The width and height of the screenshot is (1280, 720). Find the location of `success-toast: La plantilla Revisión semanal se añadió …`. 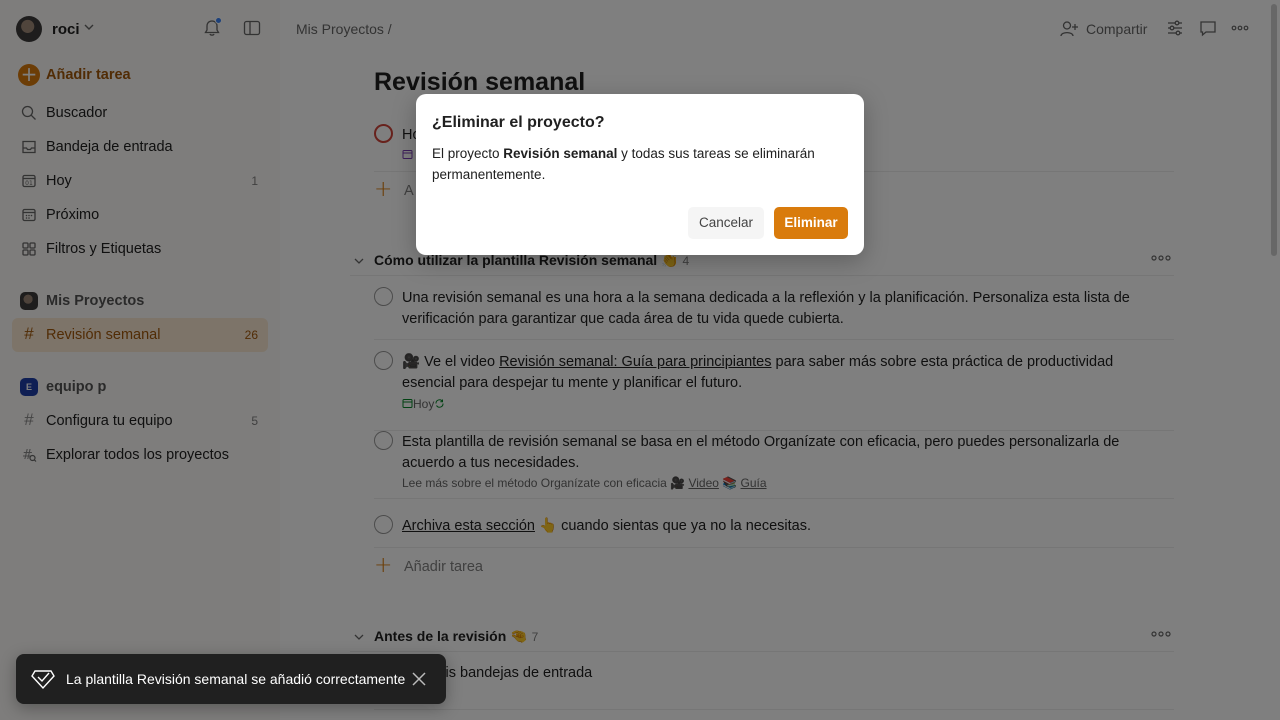

success-toast: La plantilla Revisión semanal se añadió … is located at coordinates (231, 679).